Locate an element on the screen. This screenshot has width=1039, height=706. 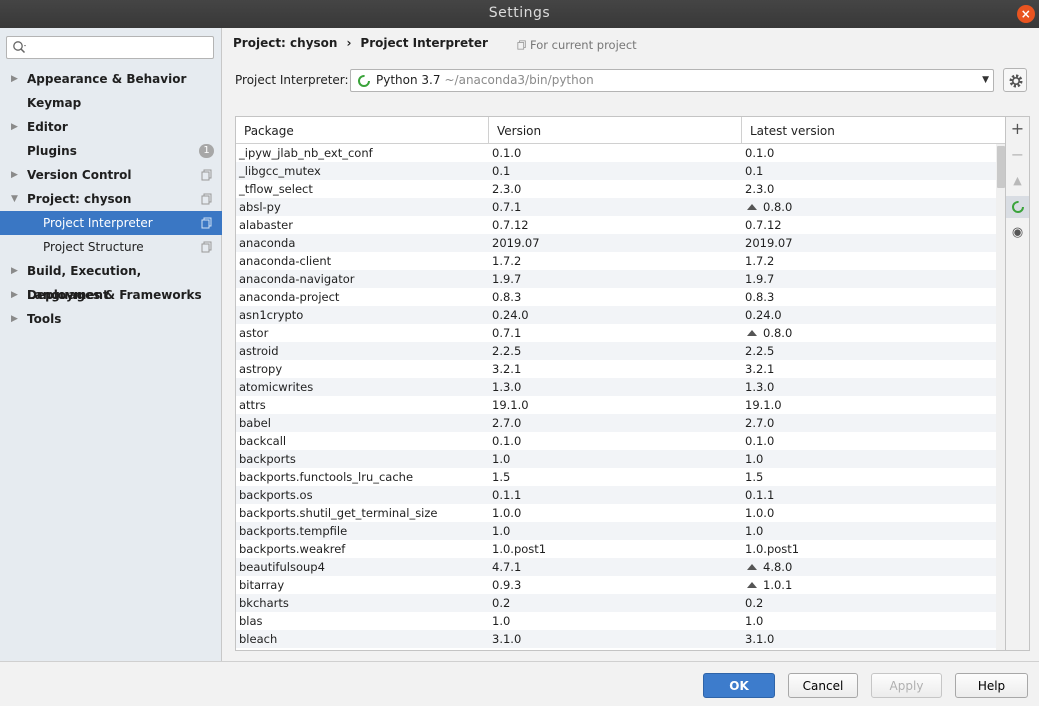
table-row: astropy 3.2.1 3.2.1 is located at coordinates (616, 369).